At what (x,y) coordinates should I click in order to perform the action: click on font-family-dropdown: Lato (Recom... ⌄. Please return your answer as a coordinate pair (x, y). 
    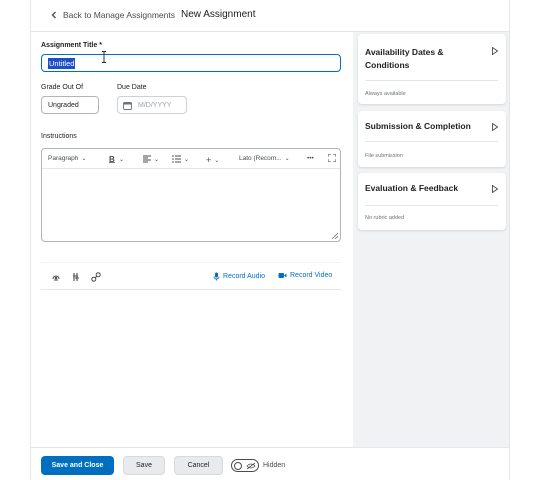
    Looking at the image, I should click on (264, 158).